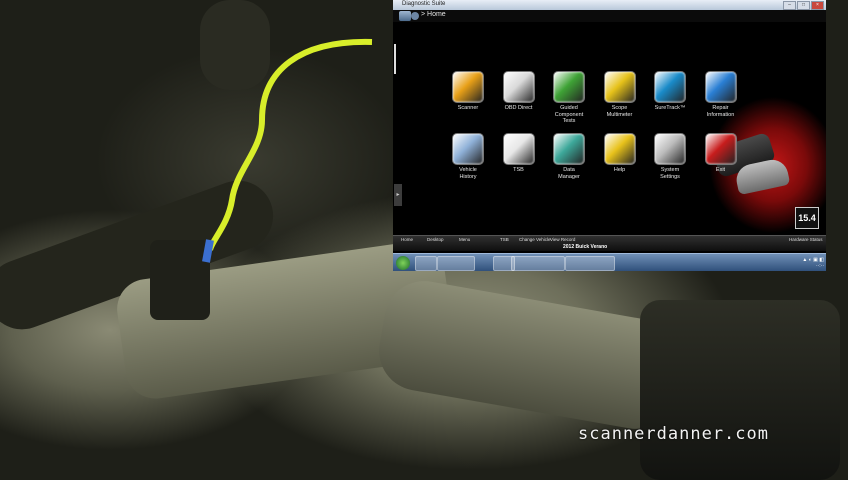  What do you see at coordinates (585, 247) in the screenshot?
I see `vehicle-name: 2012 Buick Verano` at bounding box center [585, 247].